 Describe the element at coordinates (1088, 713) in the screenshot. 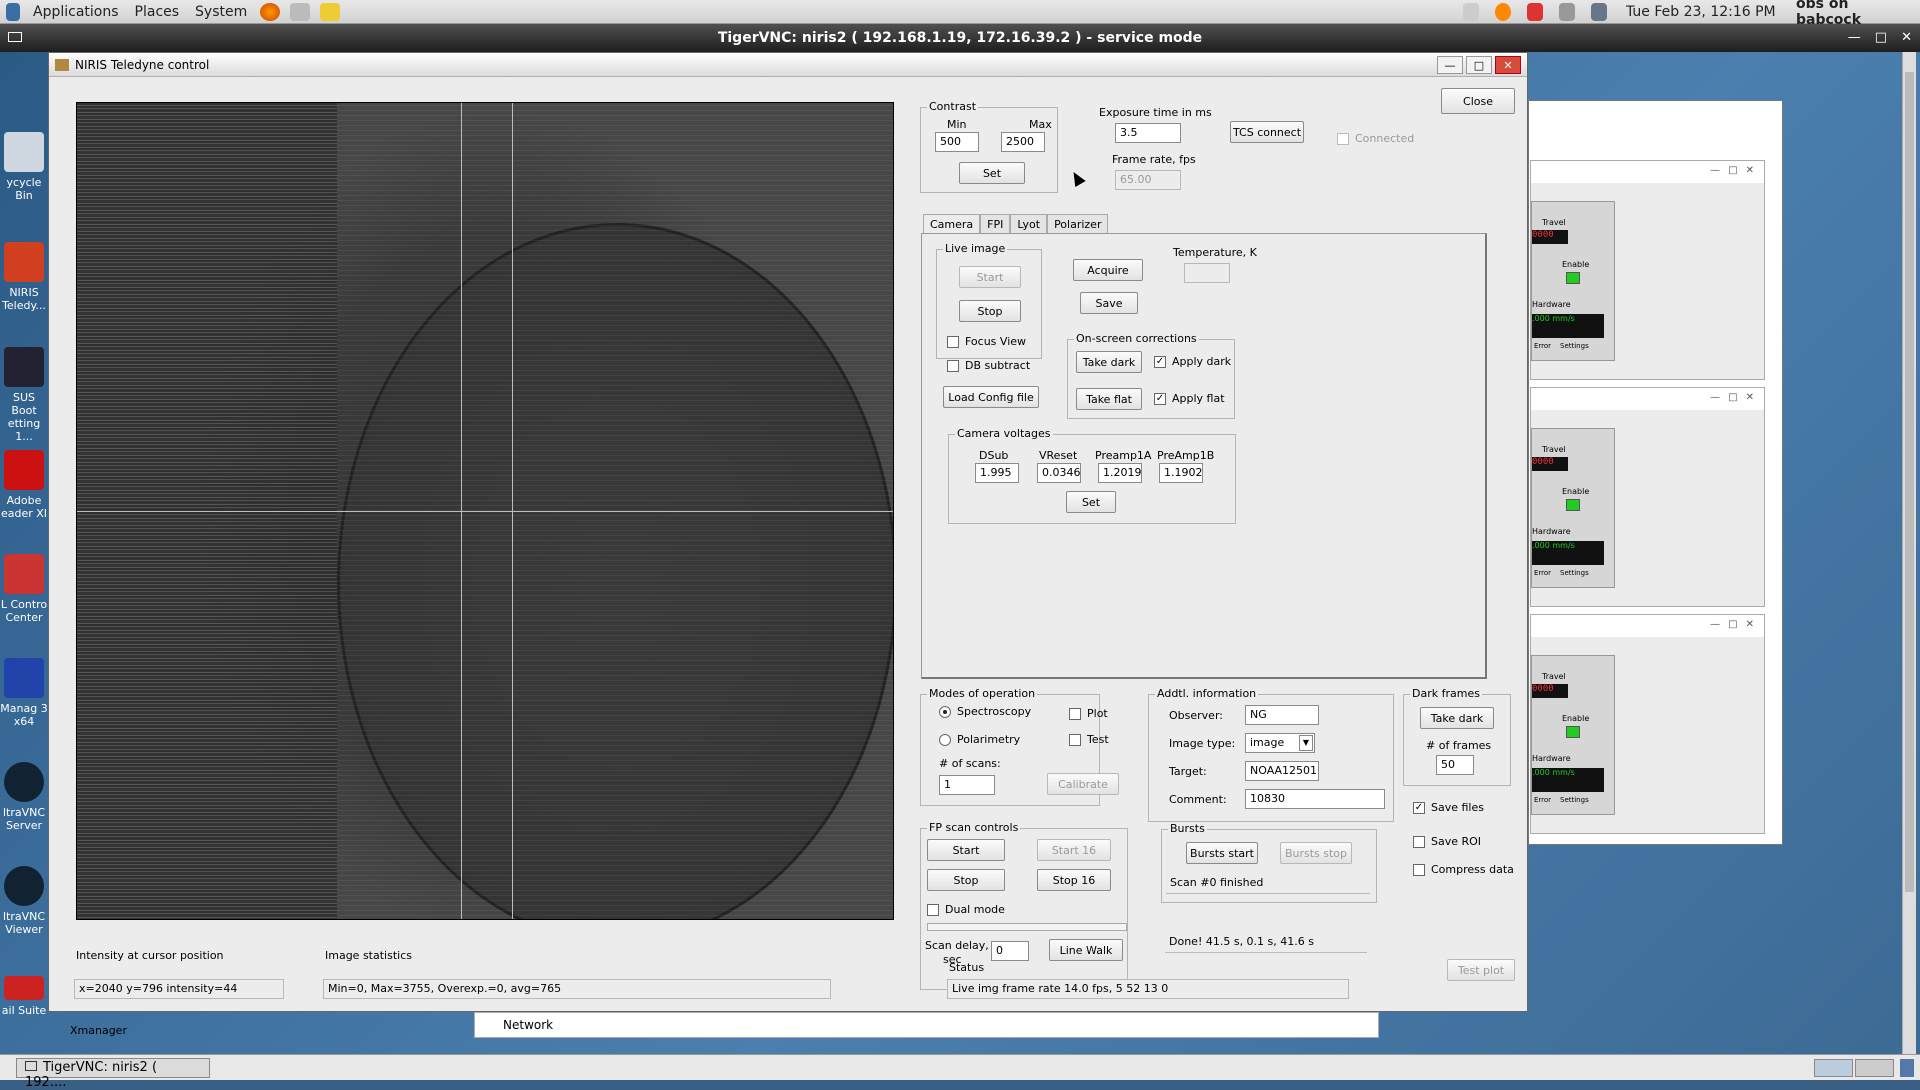

I see `plot-checkbox: Plot` at that location.